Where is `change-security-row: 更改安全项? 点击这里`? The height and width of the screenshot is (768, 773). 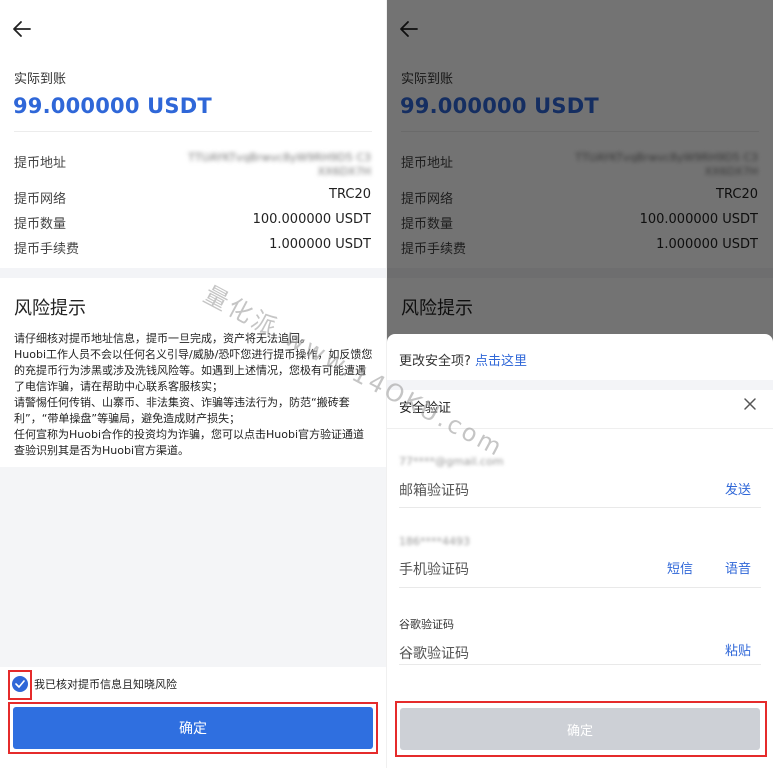
change-security-row: 更改安全项? 点击这里 is located at coordinates (463, 359).